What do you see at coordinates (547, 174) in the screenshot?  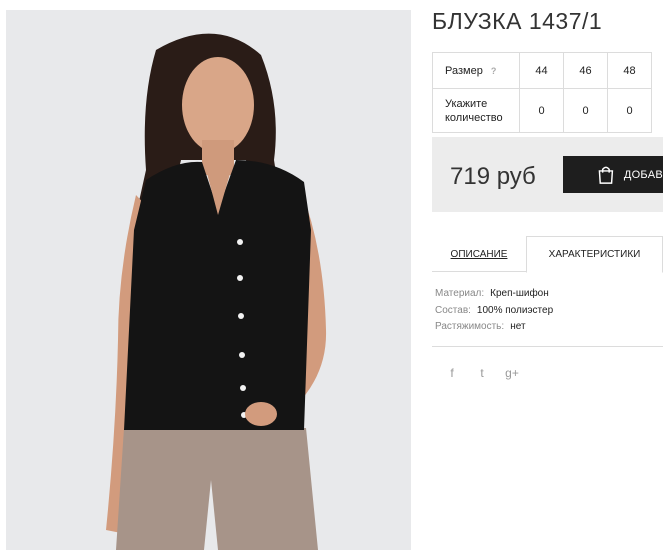 I see `price-box: 719 руб ДОБАВ` at bounding box center [547, 174].